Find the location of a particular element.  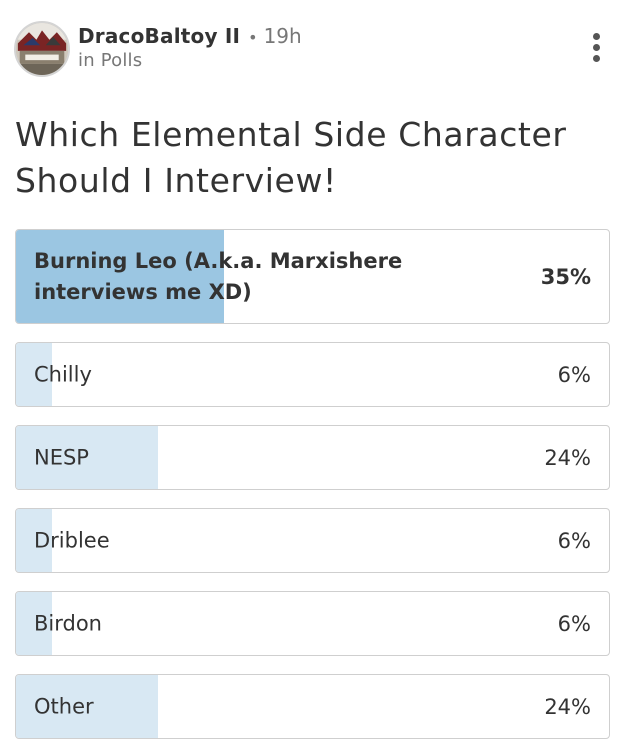

poll-option-label: Other is located at coordinates (64, 706).